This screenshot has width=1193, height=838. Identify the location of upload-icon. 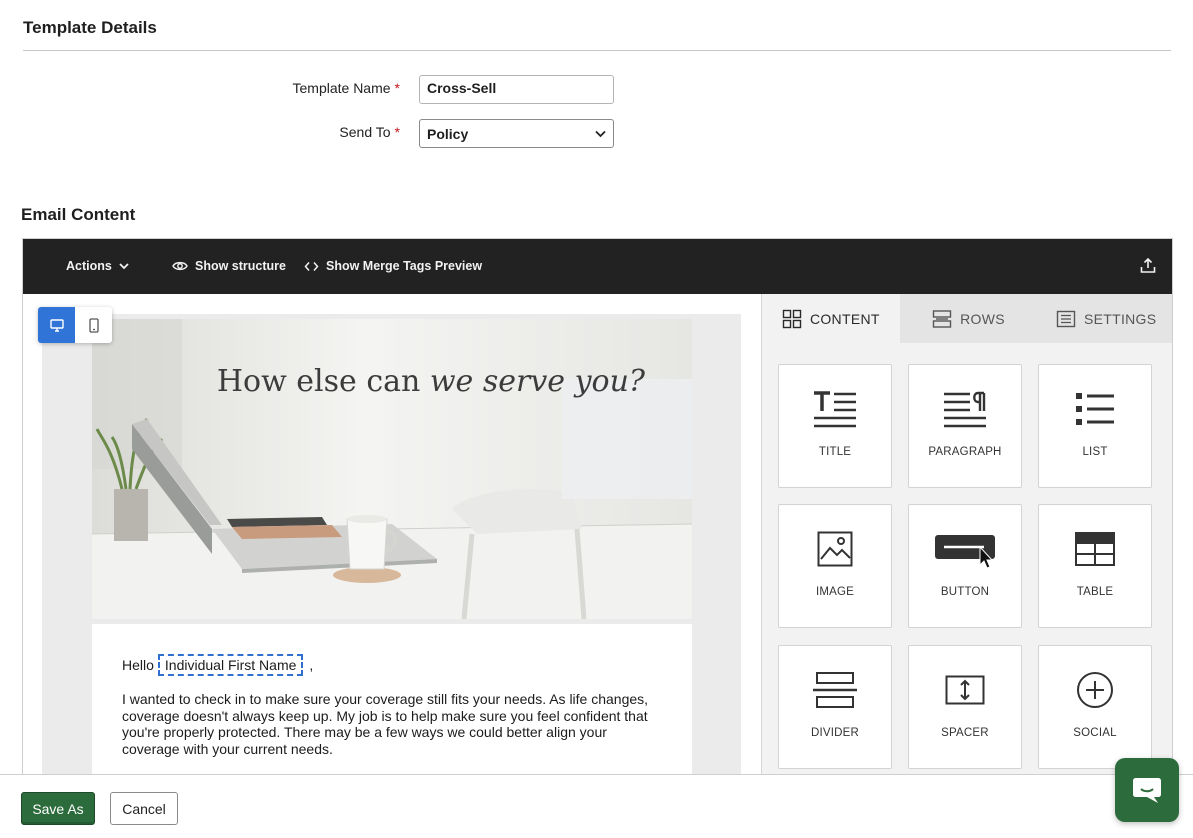
(1148, 265).